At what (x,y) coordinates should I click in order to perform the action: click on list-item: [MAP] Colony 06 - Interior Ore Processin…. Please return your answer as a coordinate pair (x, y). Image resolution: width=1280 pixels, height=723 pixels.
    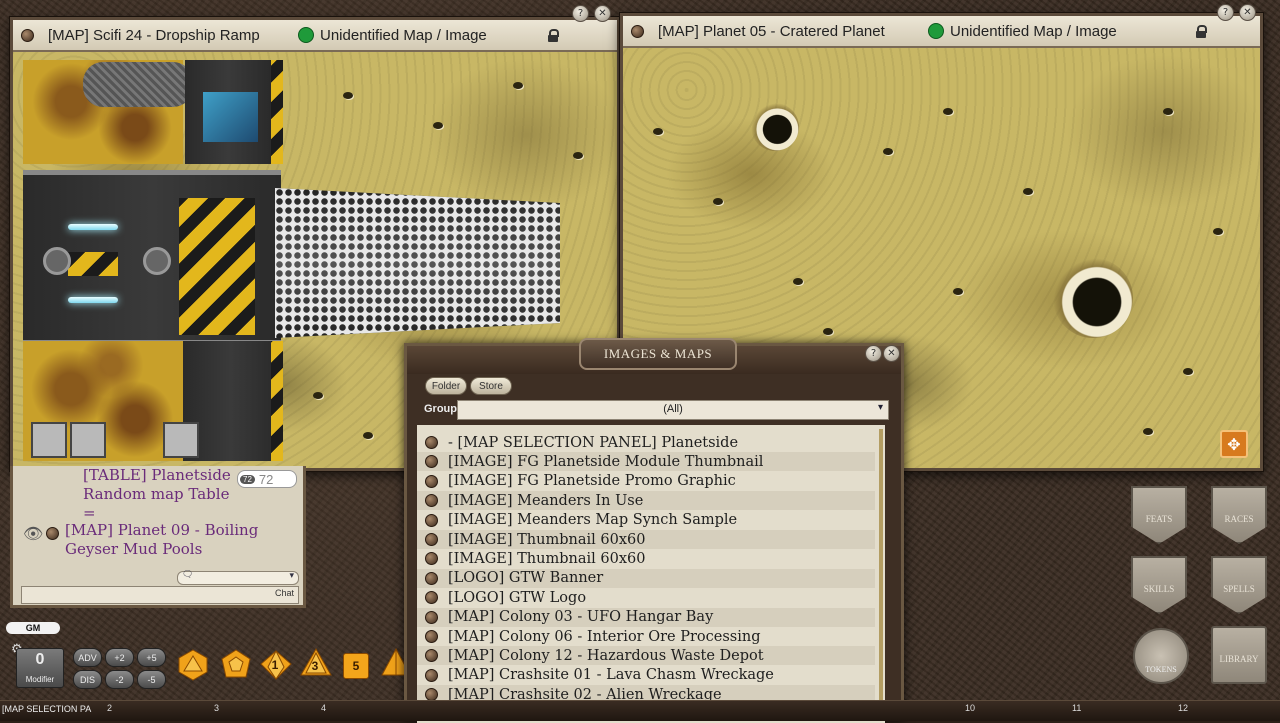
    Looking at the image, I should click on (646, 636).